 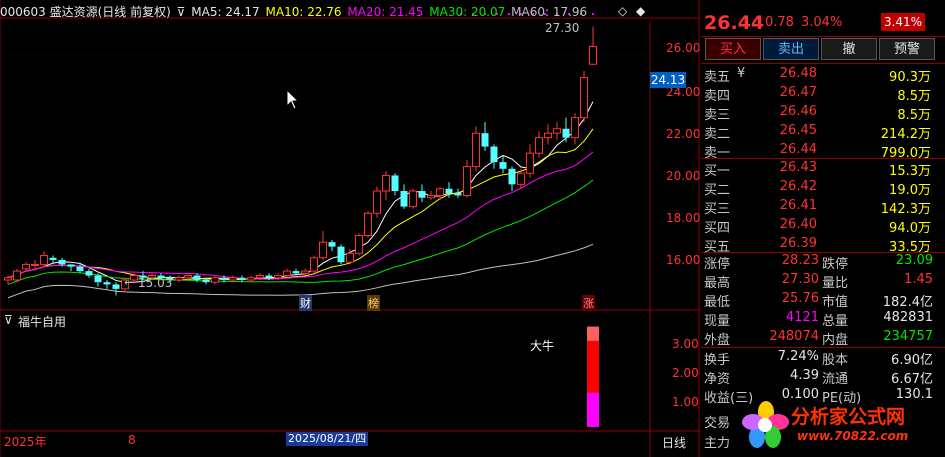 What do you see at coordinates (819, 169) in the screenshot?
I see `order-book-row: 买一 26.43 15.3万` at bounding box center [819, 169].